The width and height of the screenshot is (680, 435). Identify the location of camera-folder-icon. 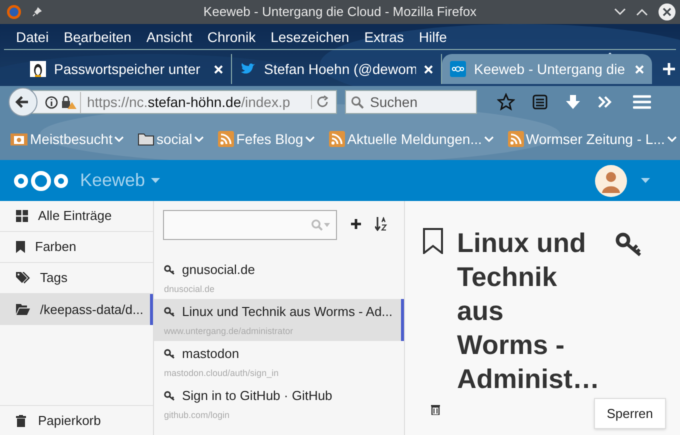
(19, 139).